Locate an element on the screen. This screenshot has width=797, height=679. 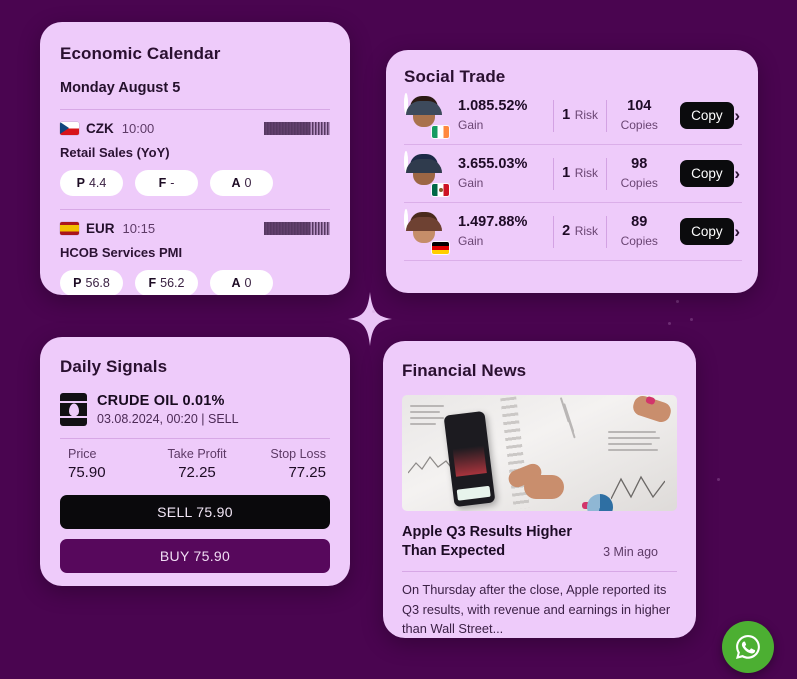
pill-value: 4.4 is located at coordinates (97, 183).